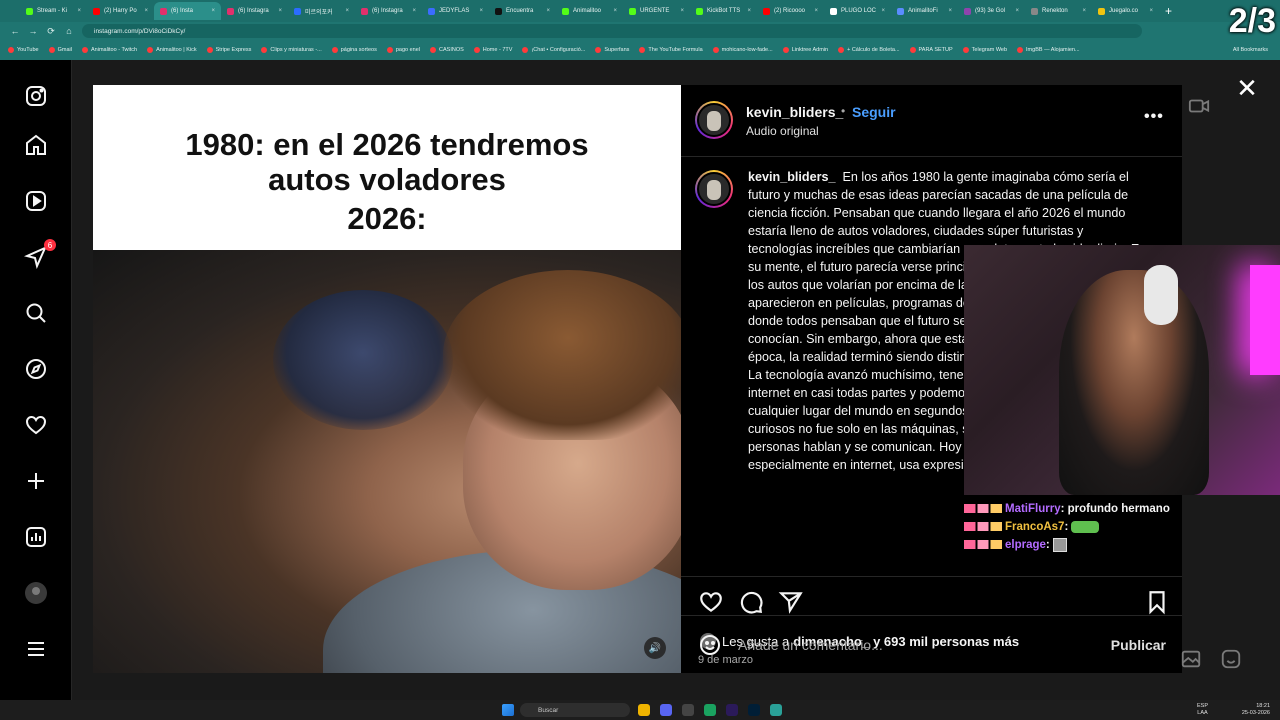 The width and height of the screenshot is (1280, 720). I want to click on url-input: instagram.com/p/DVi8oCiDkCy/, so click(612, 31).